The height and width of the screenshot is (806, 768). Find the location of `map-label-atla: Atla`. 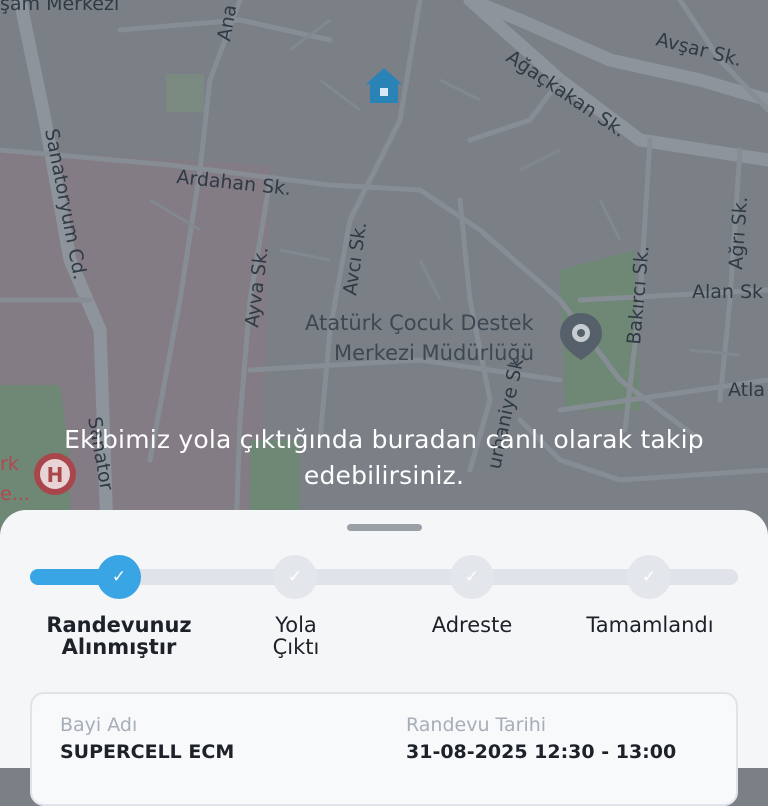

map-label-atla: Atla is located at coordinates (746, 390).